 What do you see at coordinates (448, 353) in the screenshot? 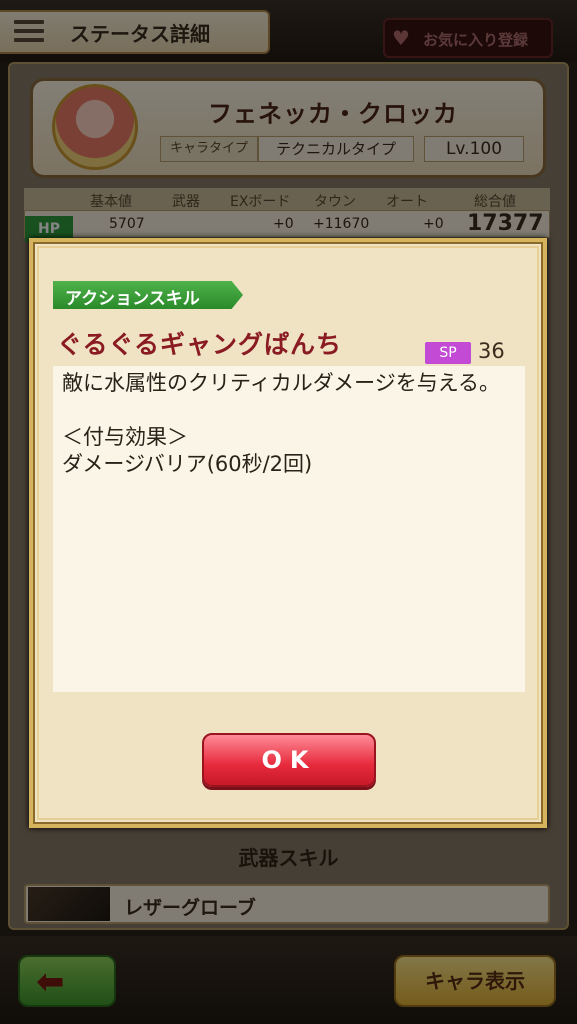
I see `sp-badge: SP` at bounding box center [448, 353].